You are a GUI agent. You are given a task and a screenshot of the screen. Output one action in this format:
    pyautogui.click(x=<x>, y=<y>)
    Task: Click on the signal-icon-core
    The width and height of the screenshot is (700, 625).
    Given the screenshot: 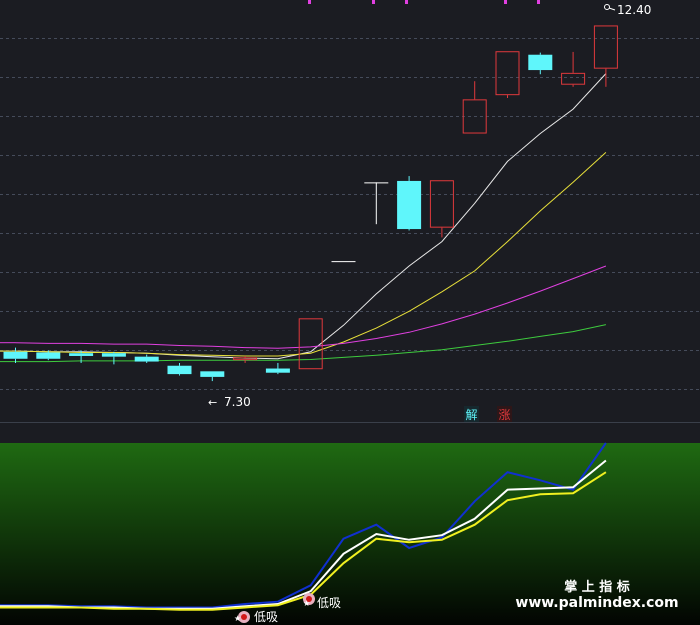 What is the action you would take?
    pyautogui.click(x=244, y=617)
    